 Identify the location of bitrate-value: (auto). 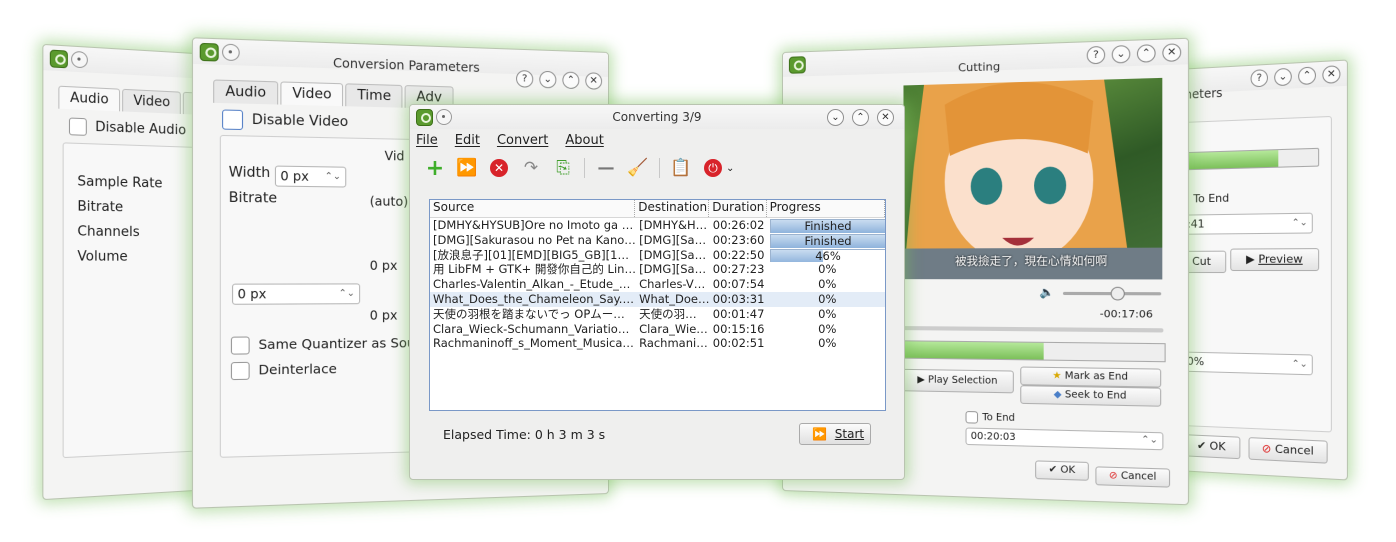
(389, 201).